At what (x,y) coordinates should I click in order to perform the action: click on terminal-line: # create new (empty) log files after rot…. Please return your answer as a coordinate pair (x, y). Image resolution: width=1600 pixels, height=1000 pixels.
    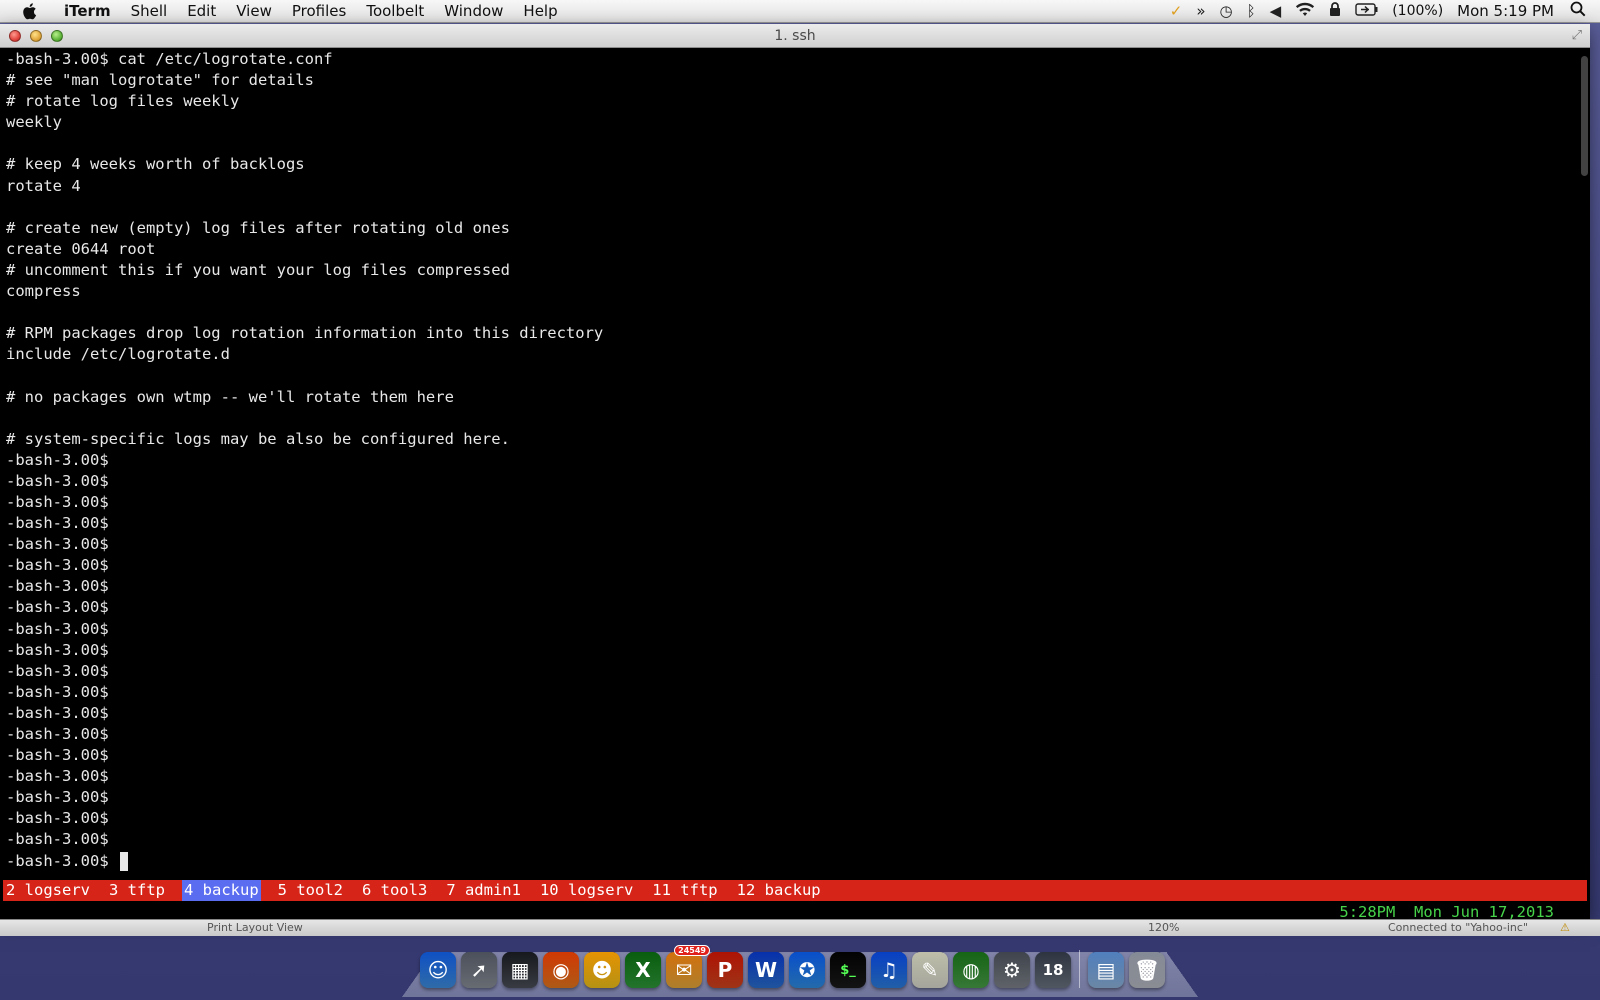
    Looking at the image, I should click on (258, 227).